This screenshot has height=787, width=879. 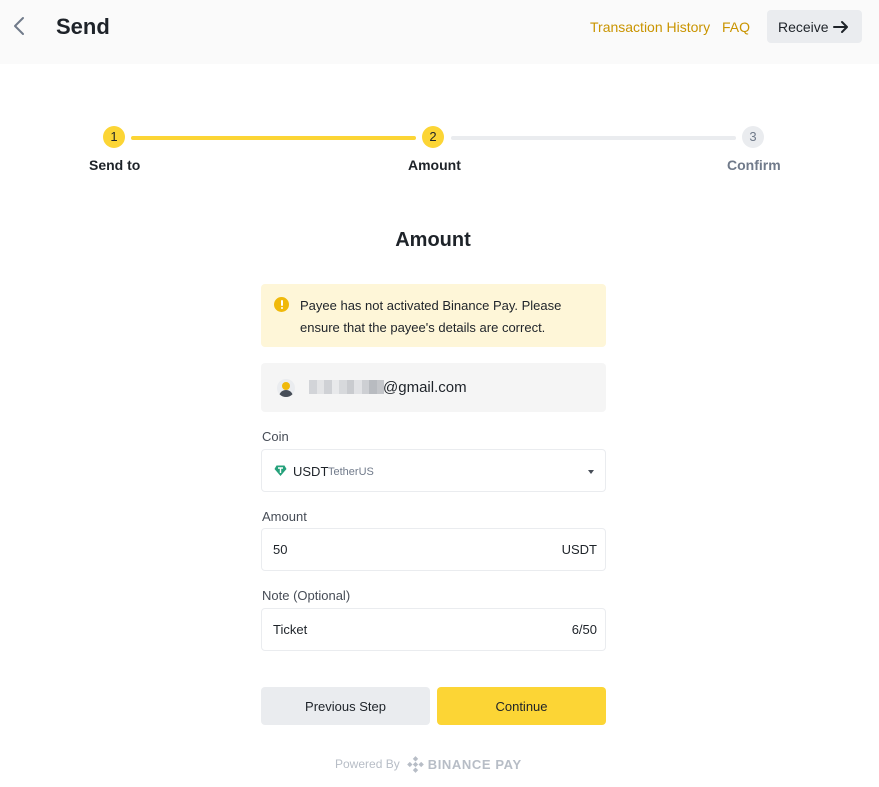 I want to click on binance-logo-icon, so click(x=415, y=764).